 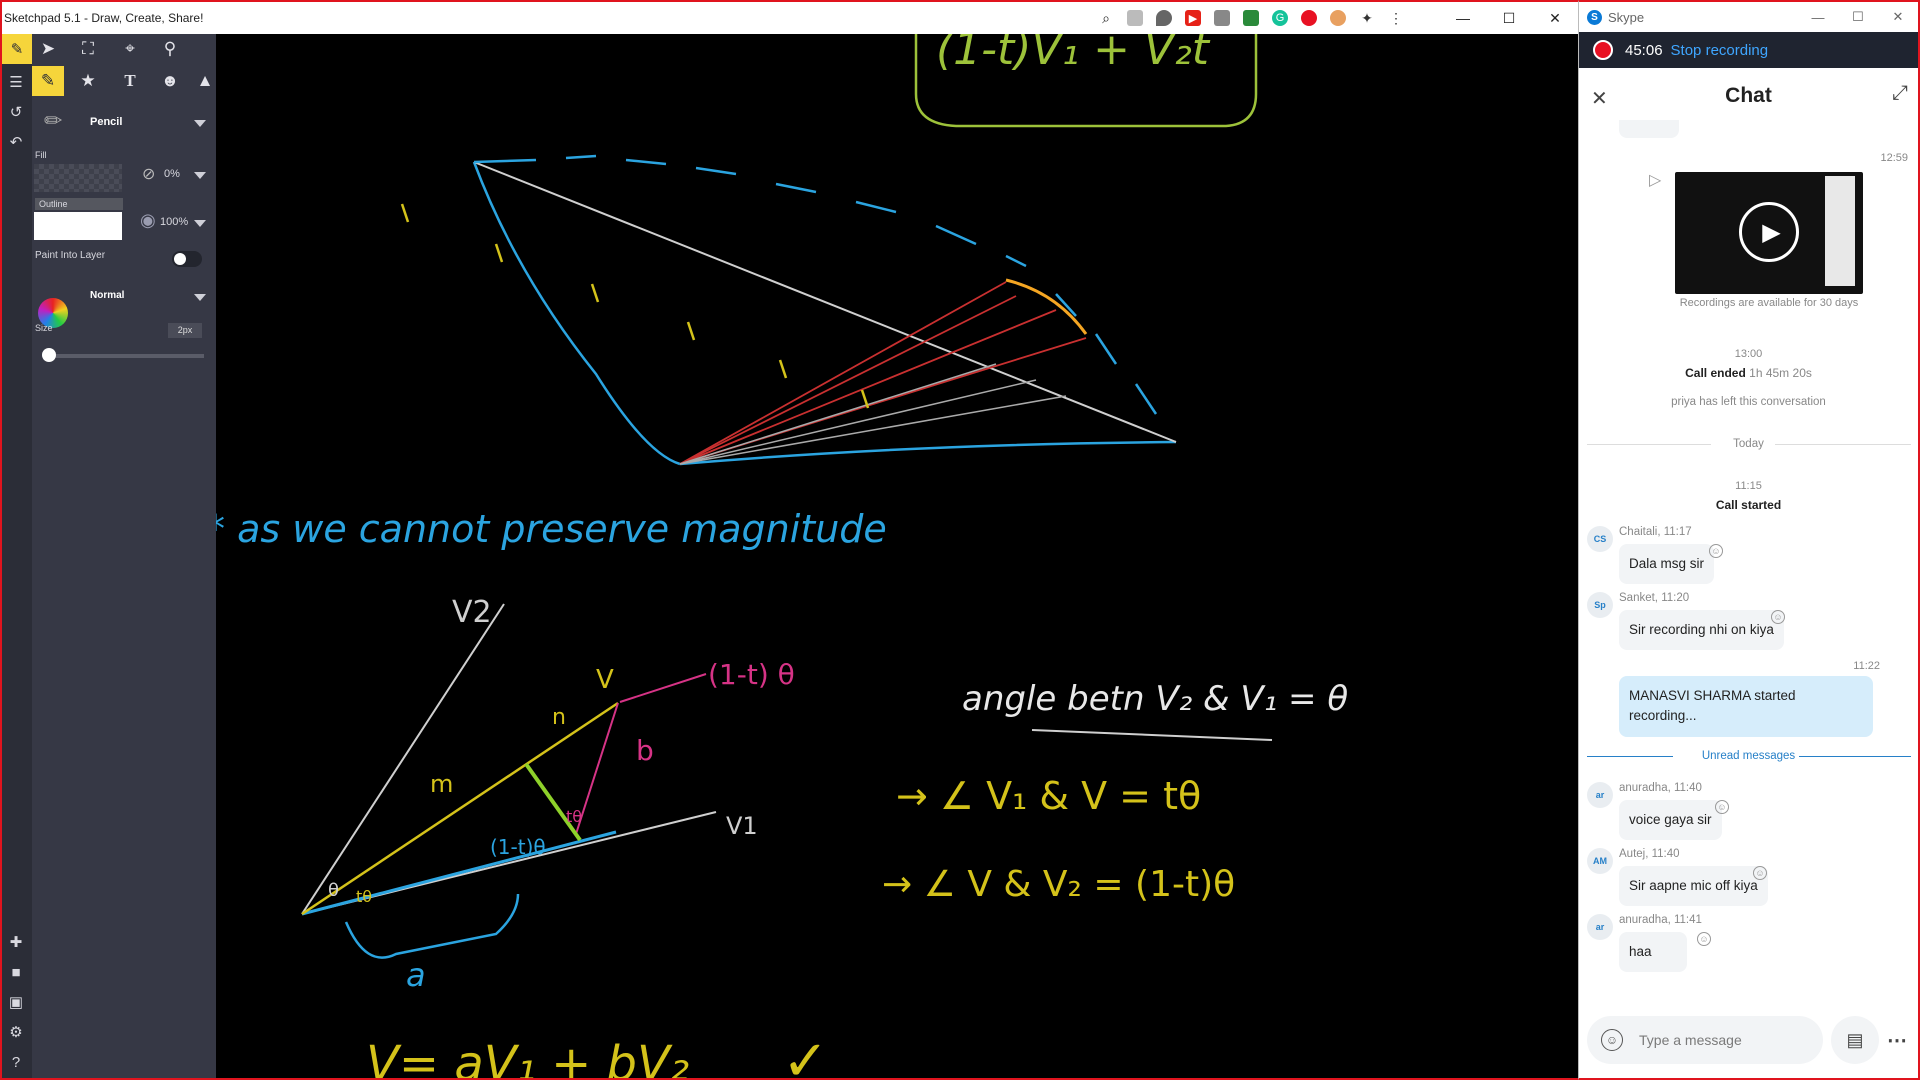 What do you see at coordinates (1048, 796) in the screenshot?
I see `arrow-line-1: → ∠ V₁ & V = tθ` at bounding box center [1048, 796].